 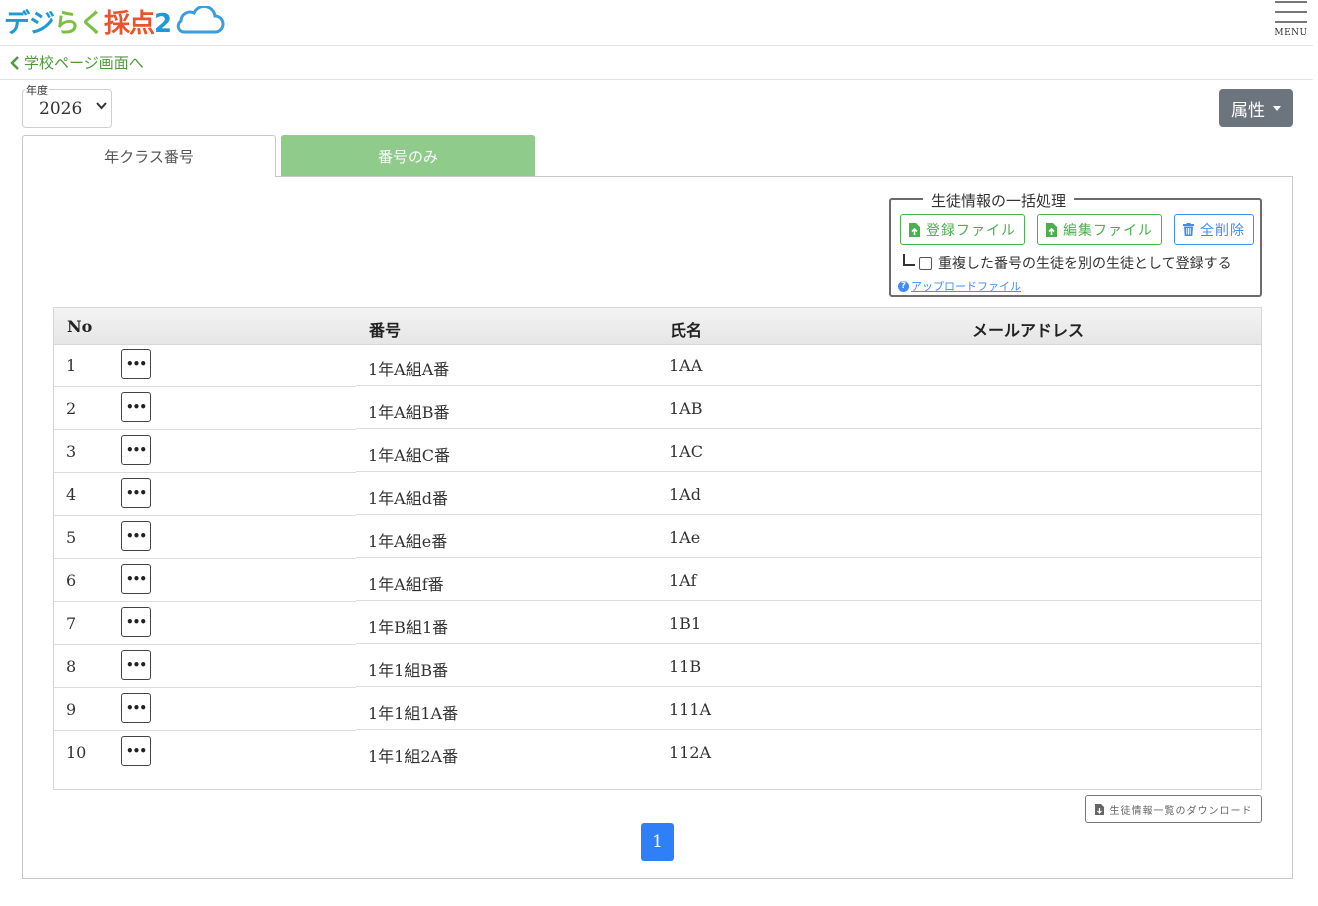 What do you see at coordinates (14, 62) in the screenshot?
I see `chevron-left-icon` at bounding box center [14, 62].